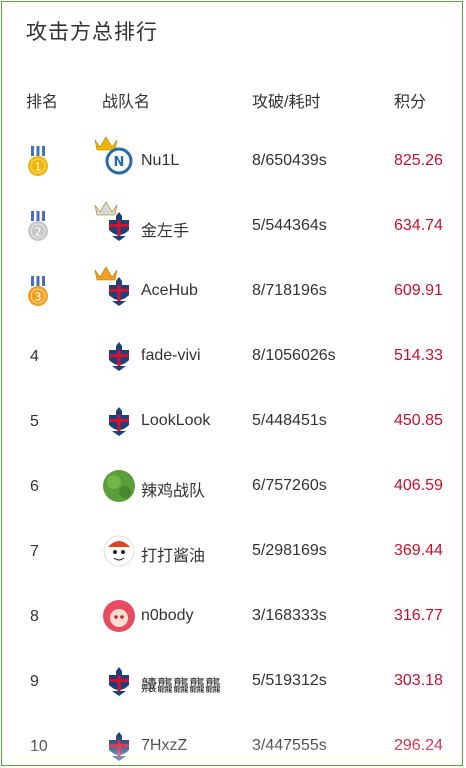 This screenshot has height=768, width=466. What do you see at coordinates (38, 167) in the screenshot?
I see `svg-text: 1` at bounding box center [38, 167].